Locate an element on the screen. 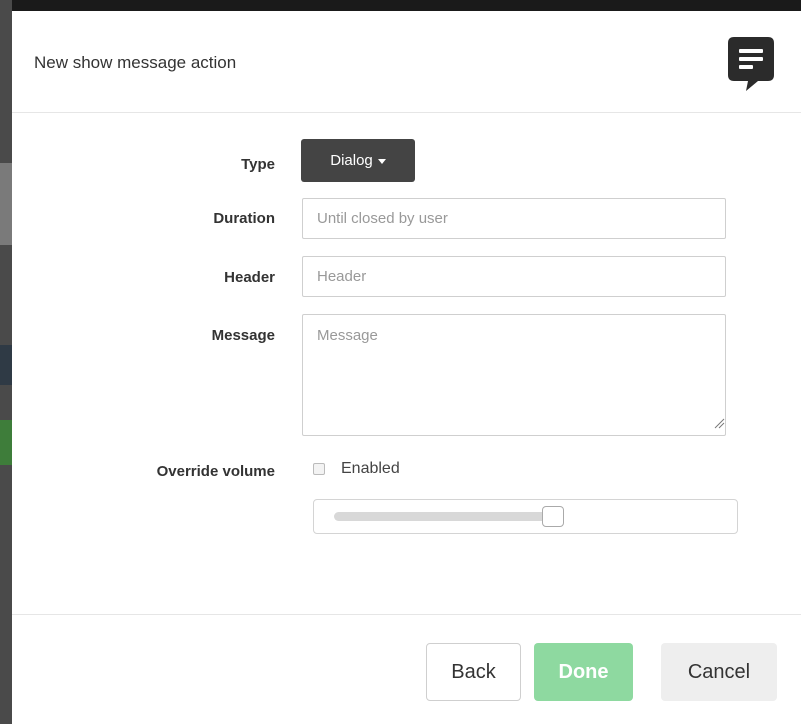 Image resolution: width=801 pixels, height=724 pixels. duration-label: Duration is located at coordinates (244, 218).